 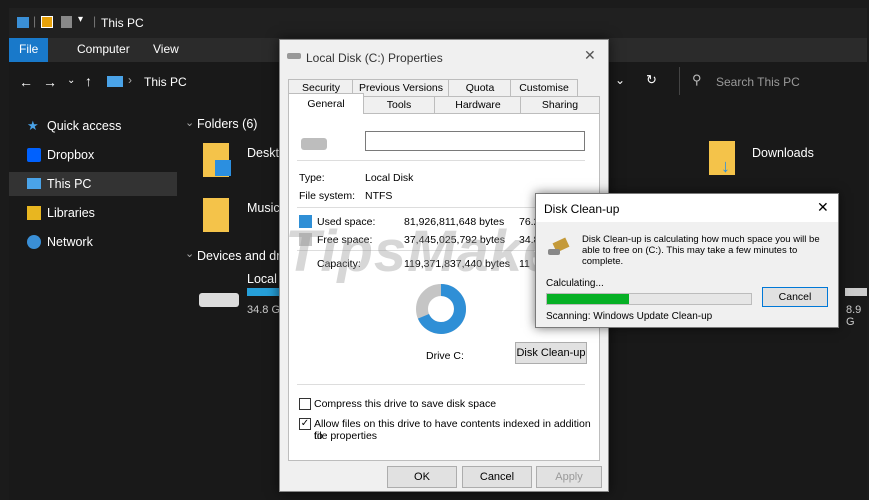 What do you see at coordinates (783, 153) in the screenshot?
I see `folder-downloads-label: Downloads` at bounding box center [783, 153].